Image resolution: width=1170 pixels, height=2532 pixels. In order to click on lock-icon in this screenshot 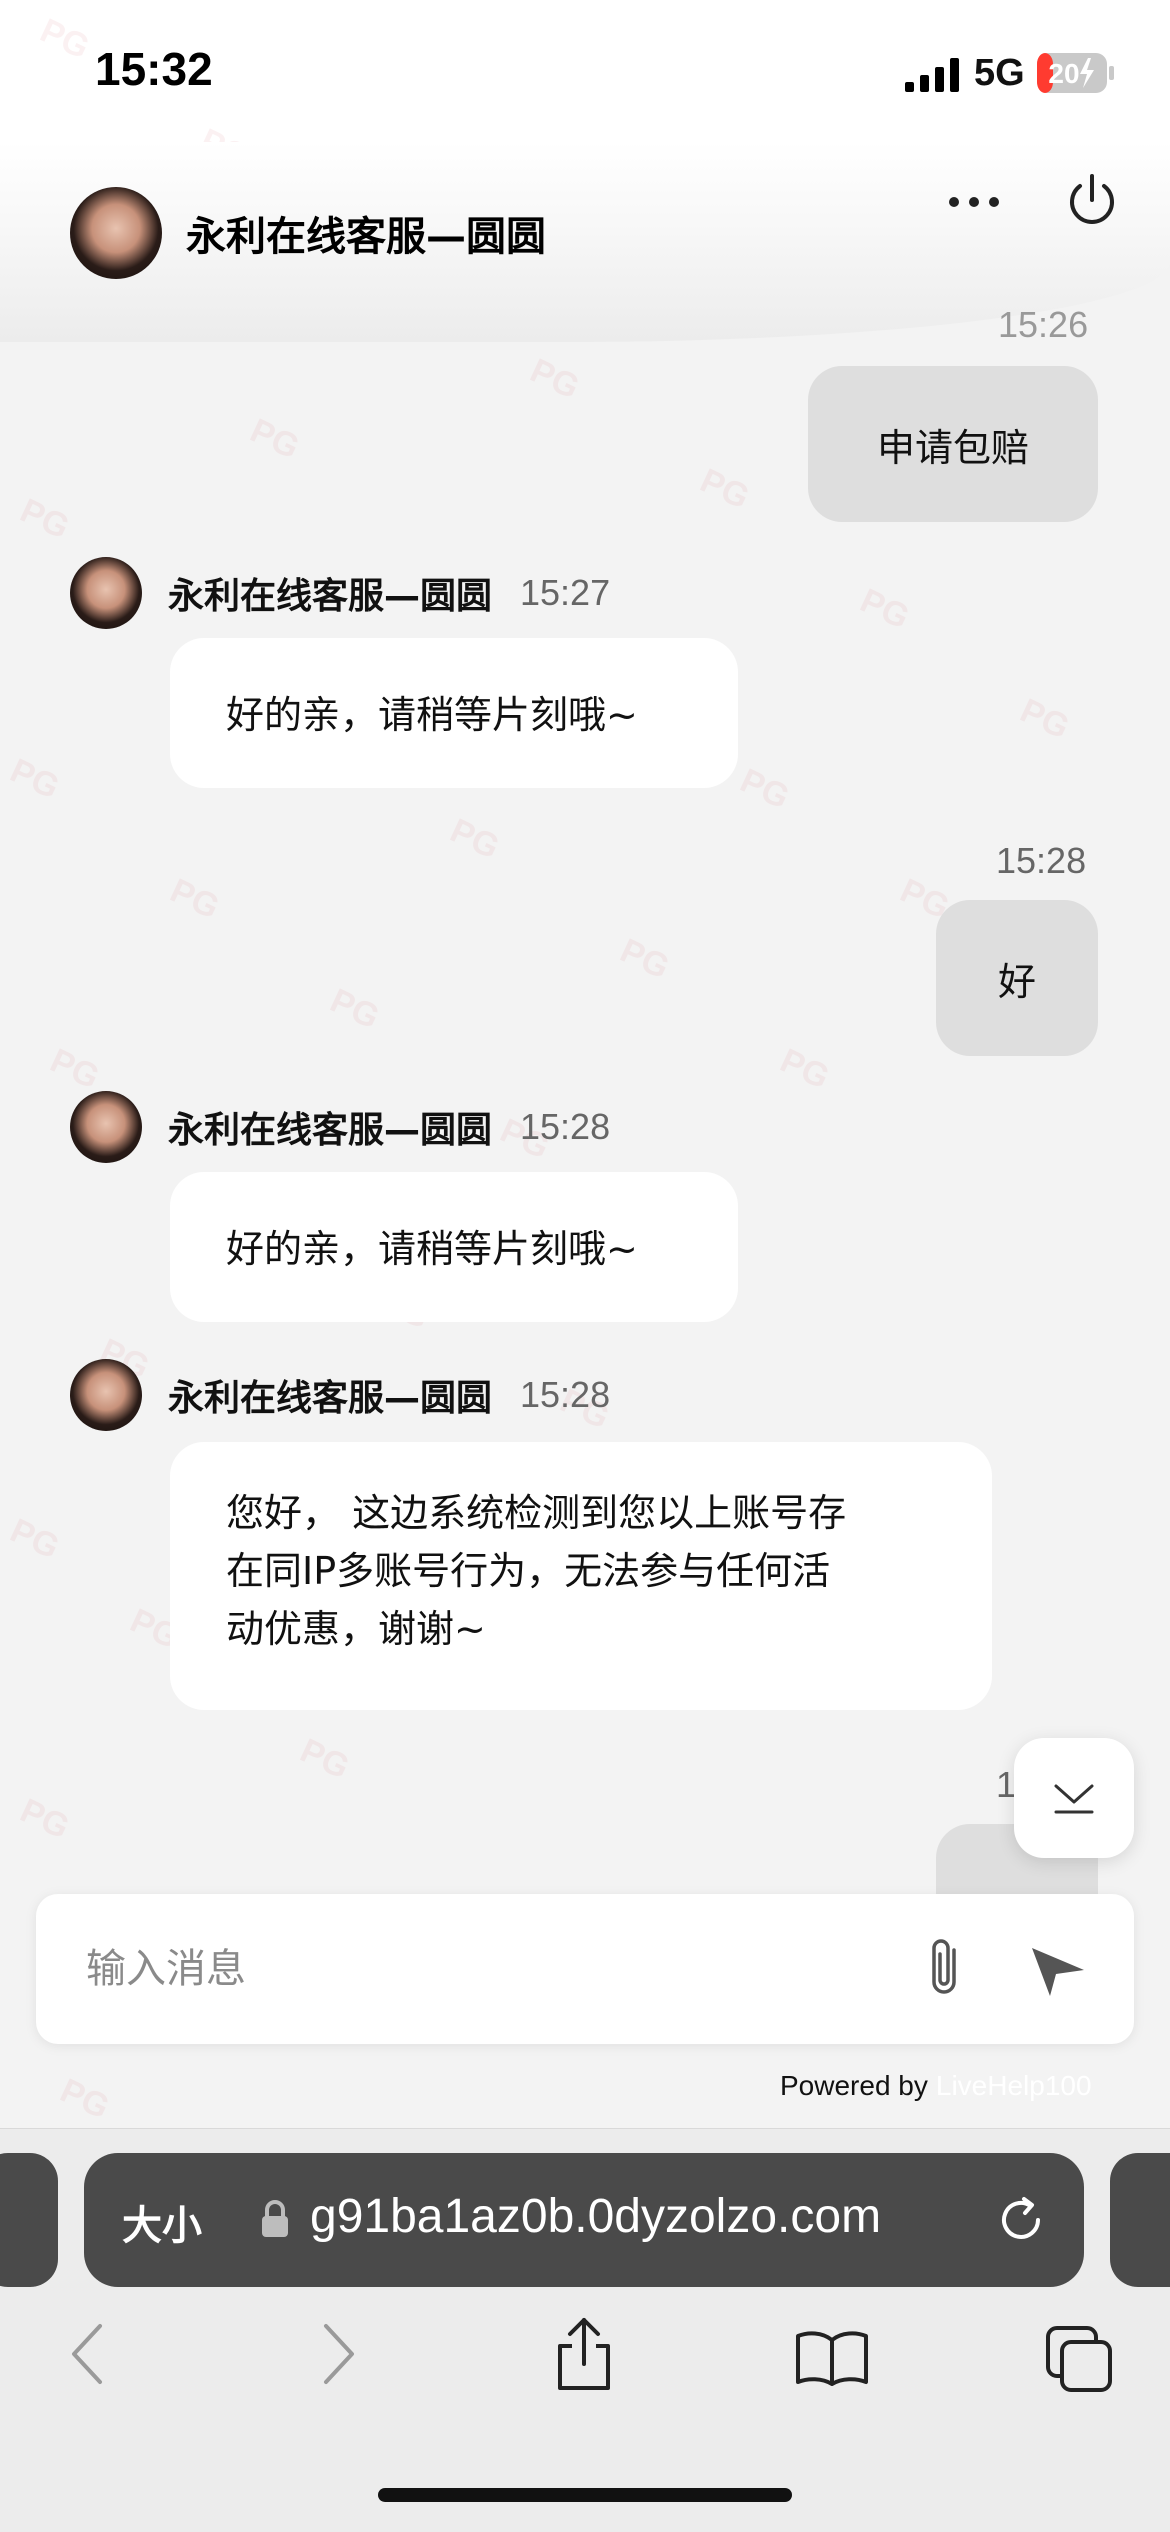, I will do `click(275, 2218)`.